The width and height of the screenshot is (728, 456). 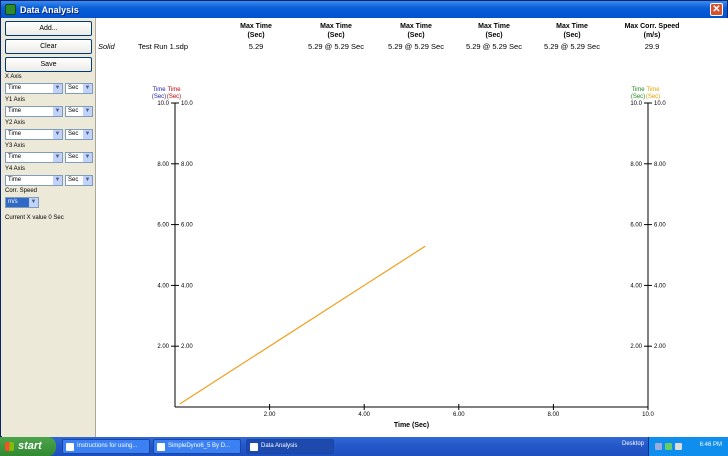 What do you see at coordinates (187, 226) in the screenshot?
I see `left-inner-y-tick-label: 6.00` at bounding box center [187, 226].